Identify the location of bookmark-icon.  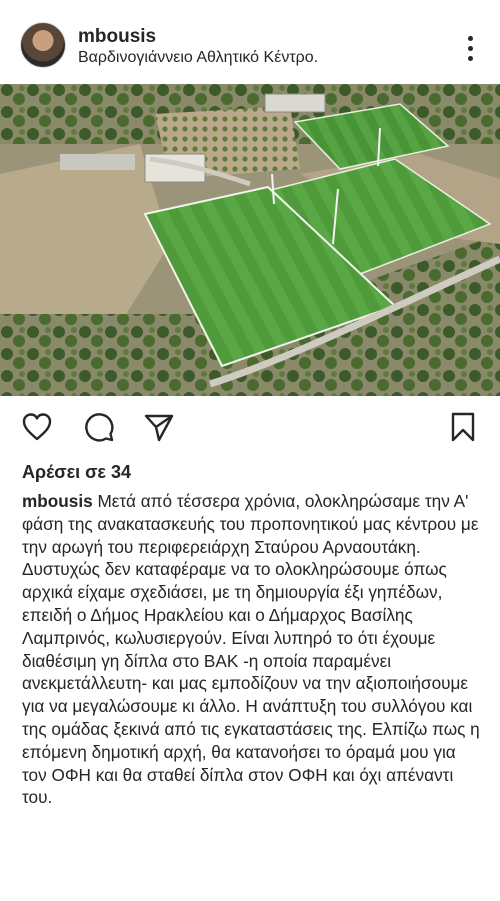
(463, 427).